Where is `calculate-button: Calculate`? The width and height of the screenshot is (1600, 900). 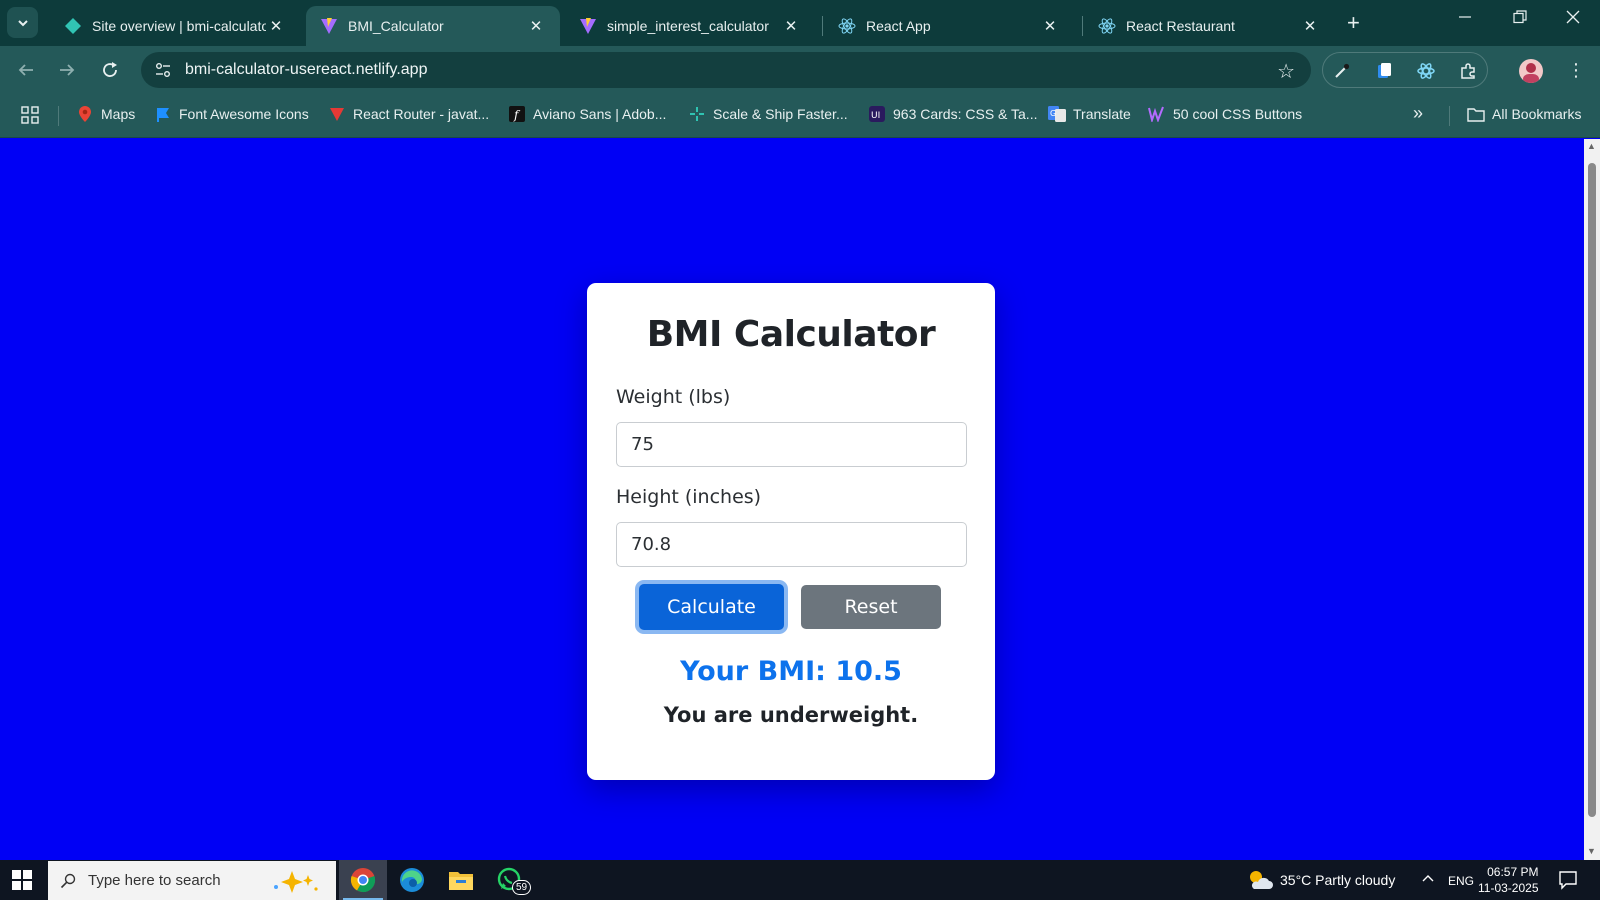 calculate-button: Calculate is located at coordinates (711, 607).